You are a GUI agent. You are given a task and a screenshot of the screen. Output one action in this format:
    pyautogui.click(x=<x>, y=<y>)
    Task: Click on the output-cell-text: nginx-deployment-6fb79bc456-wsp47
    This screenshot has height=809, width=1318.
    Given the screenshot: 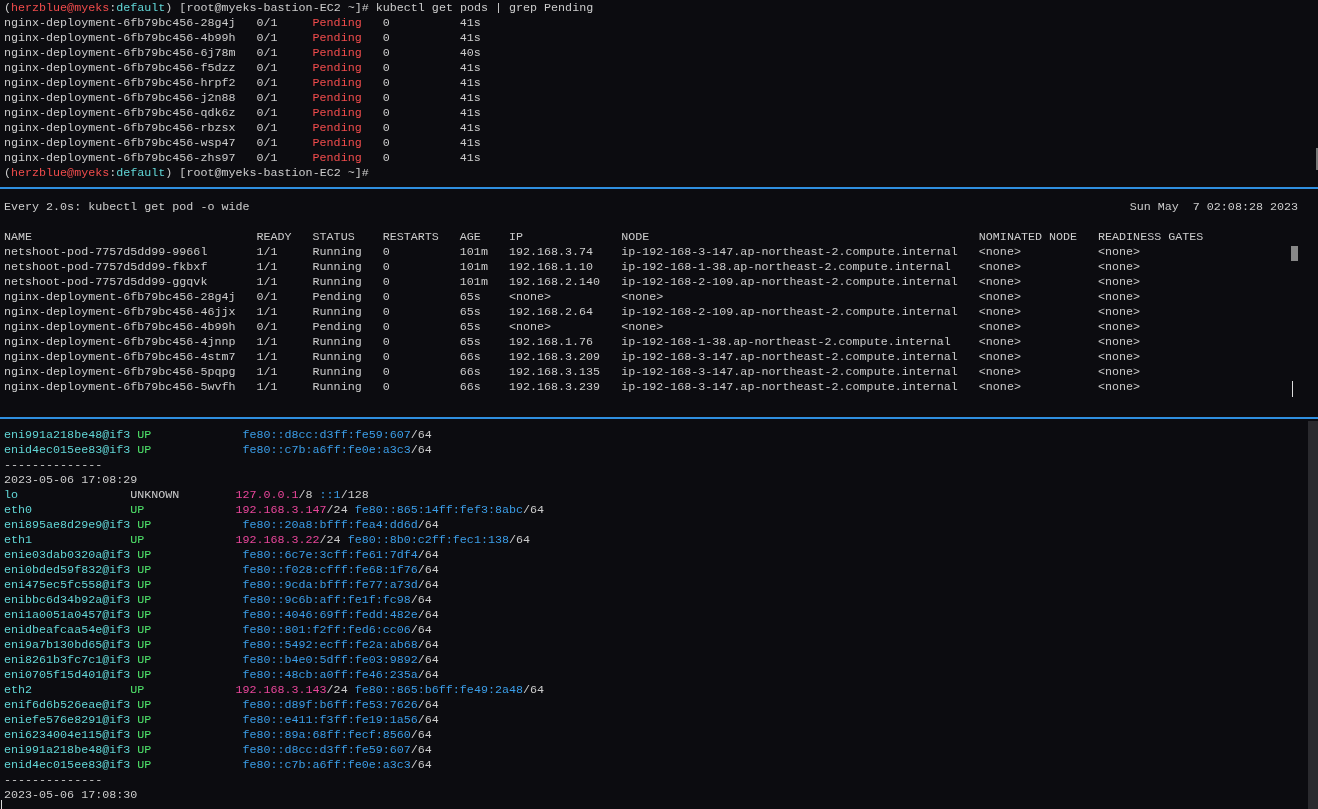 What is the action you would take?
    pyautogui.click(x=120, y=143)
    